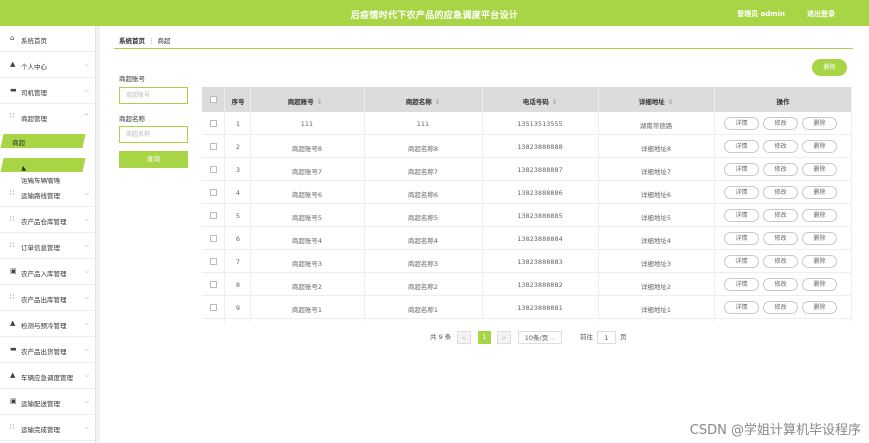 Image resolution: width=869 pixels, height=443 pixels. What do you see at coordinates (423, 149) in the screenshot?
I see `cell-name: 商超名称8` at bounding box center [423, 149].